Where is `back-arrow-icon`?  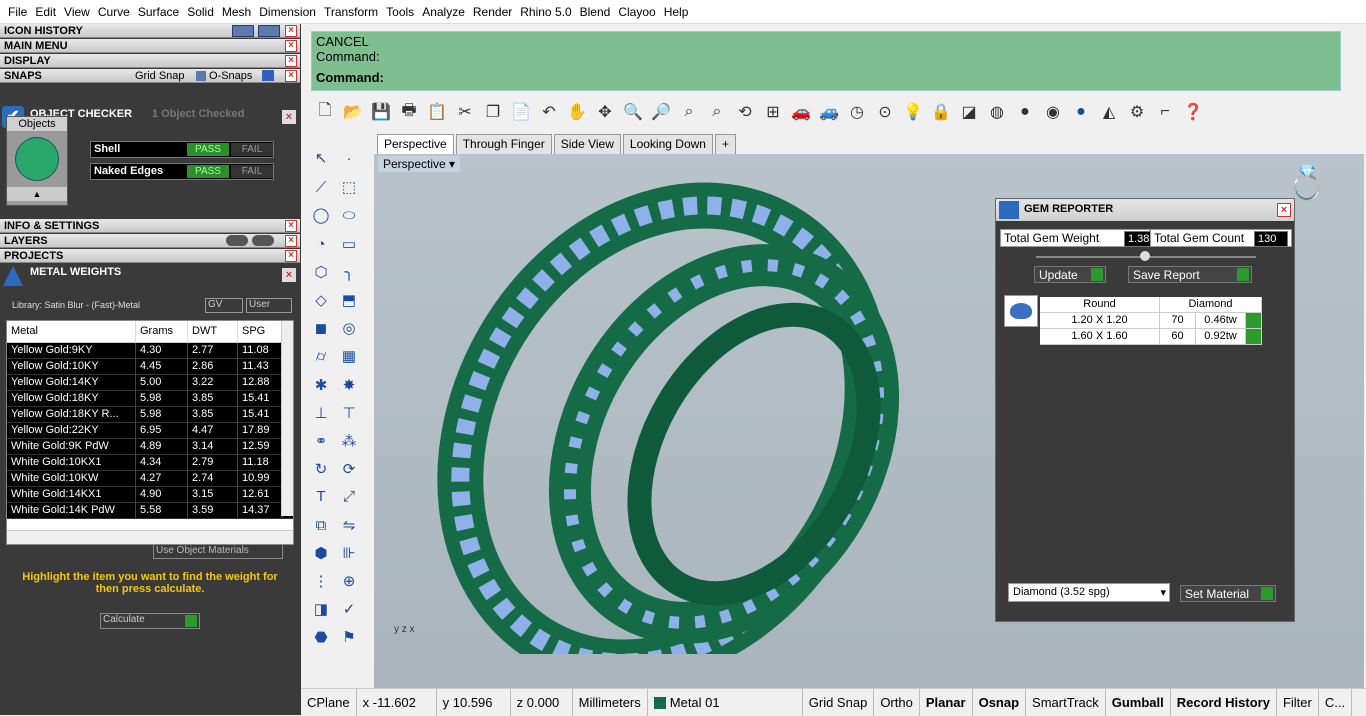
back-arrow-icon is located at coordinates (243, 31).